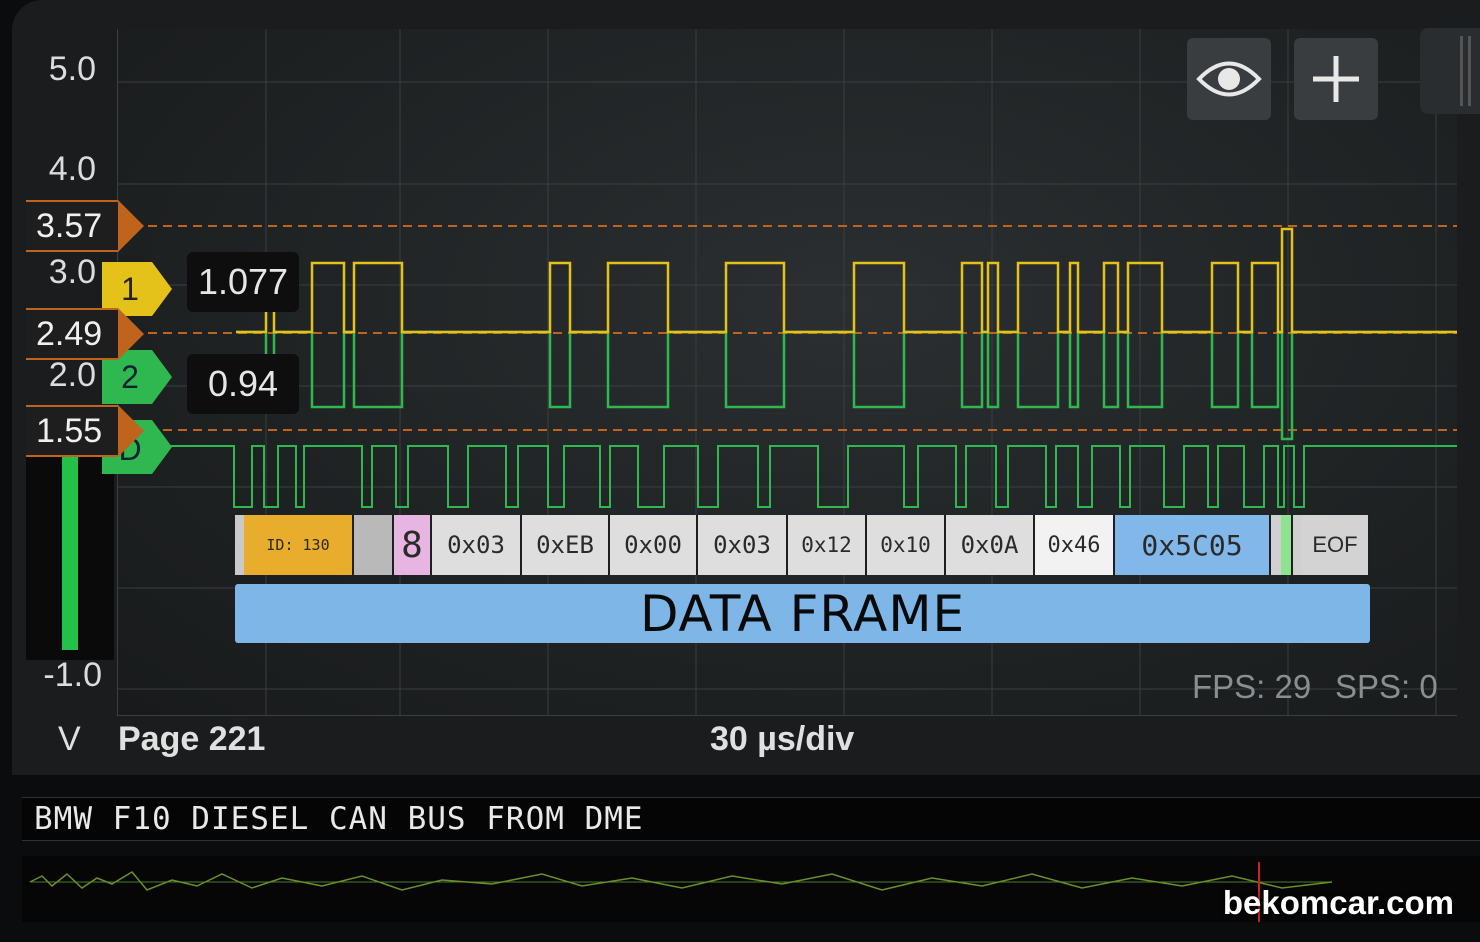  I want to click on add-button, so click(1336, 79).